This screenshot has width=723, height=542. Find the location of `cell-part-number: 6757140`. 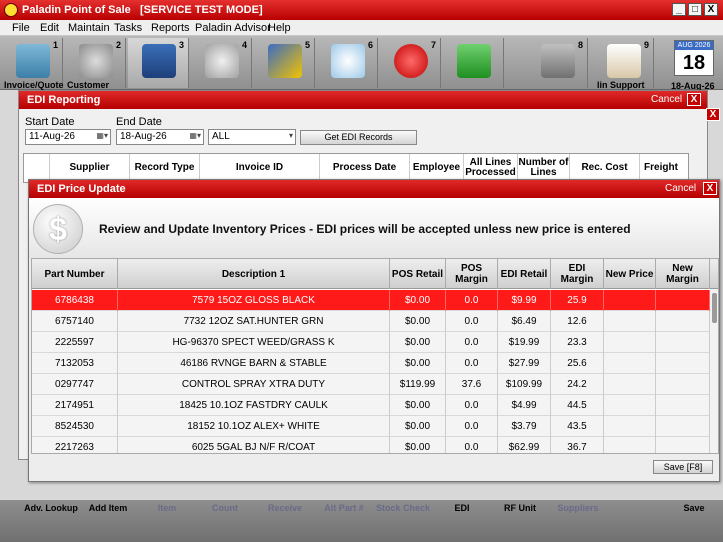

cell-part-number: 6757140 is located at coordinates (75, 321).